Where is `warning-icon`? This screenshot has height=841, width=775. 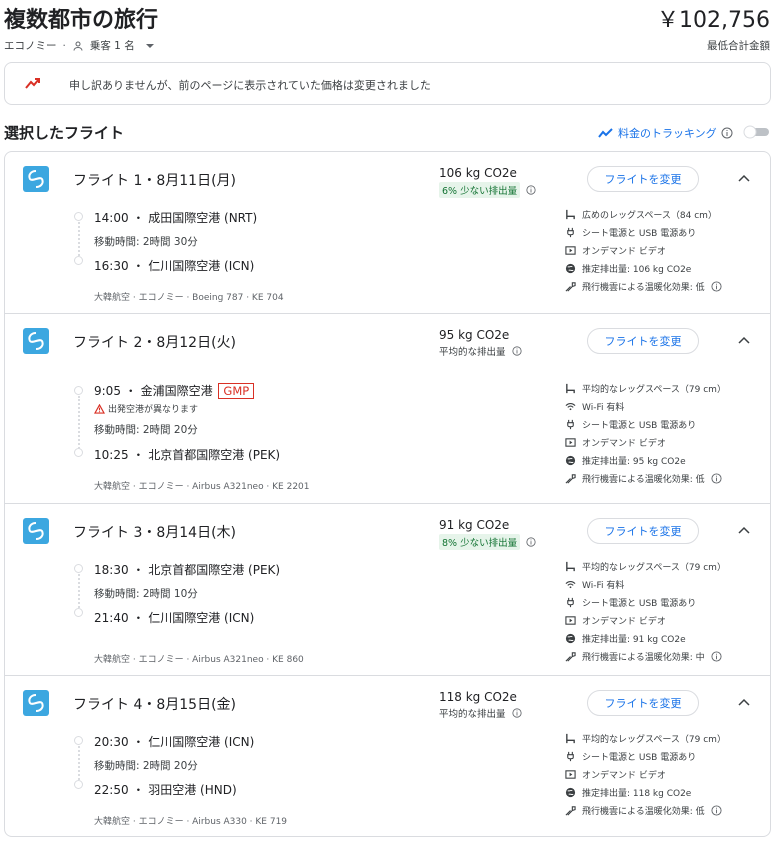
warning-icon is located at coordinates (99, 408).